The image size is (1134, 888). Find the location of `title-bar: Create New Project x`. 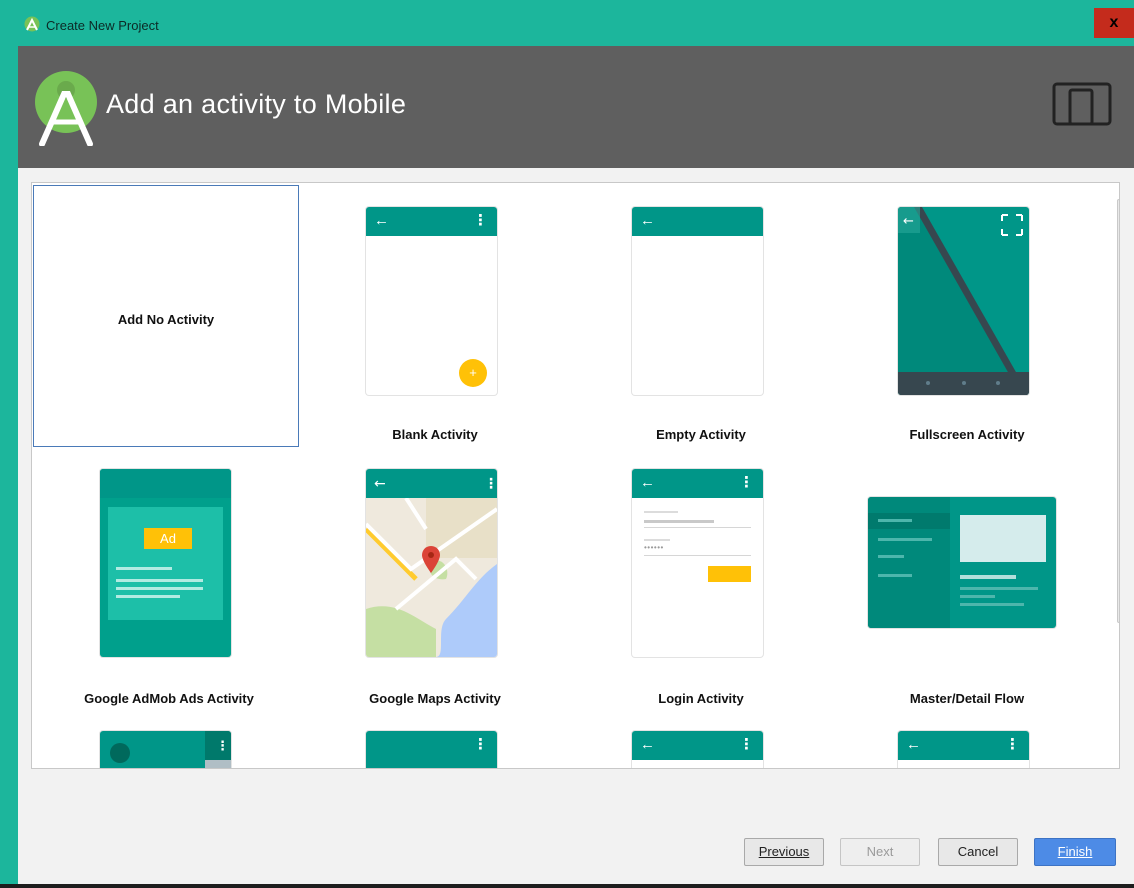

title-bar: Create New Project x is located at coordinates (567, 23).